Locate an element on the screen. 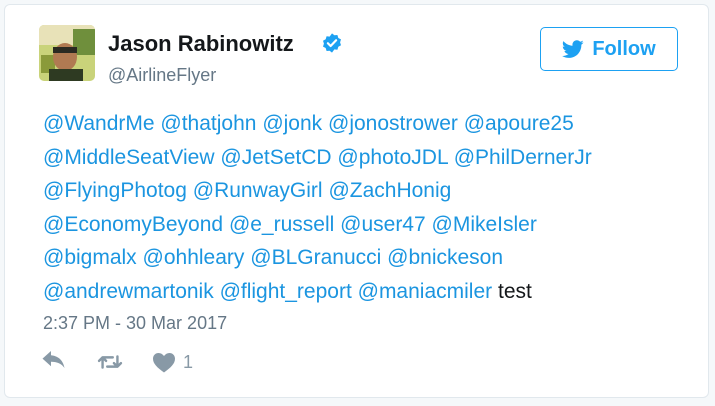 The height and width of the screenshot is (406, 715). reply-button is located at coordinates (54, 362).